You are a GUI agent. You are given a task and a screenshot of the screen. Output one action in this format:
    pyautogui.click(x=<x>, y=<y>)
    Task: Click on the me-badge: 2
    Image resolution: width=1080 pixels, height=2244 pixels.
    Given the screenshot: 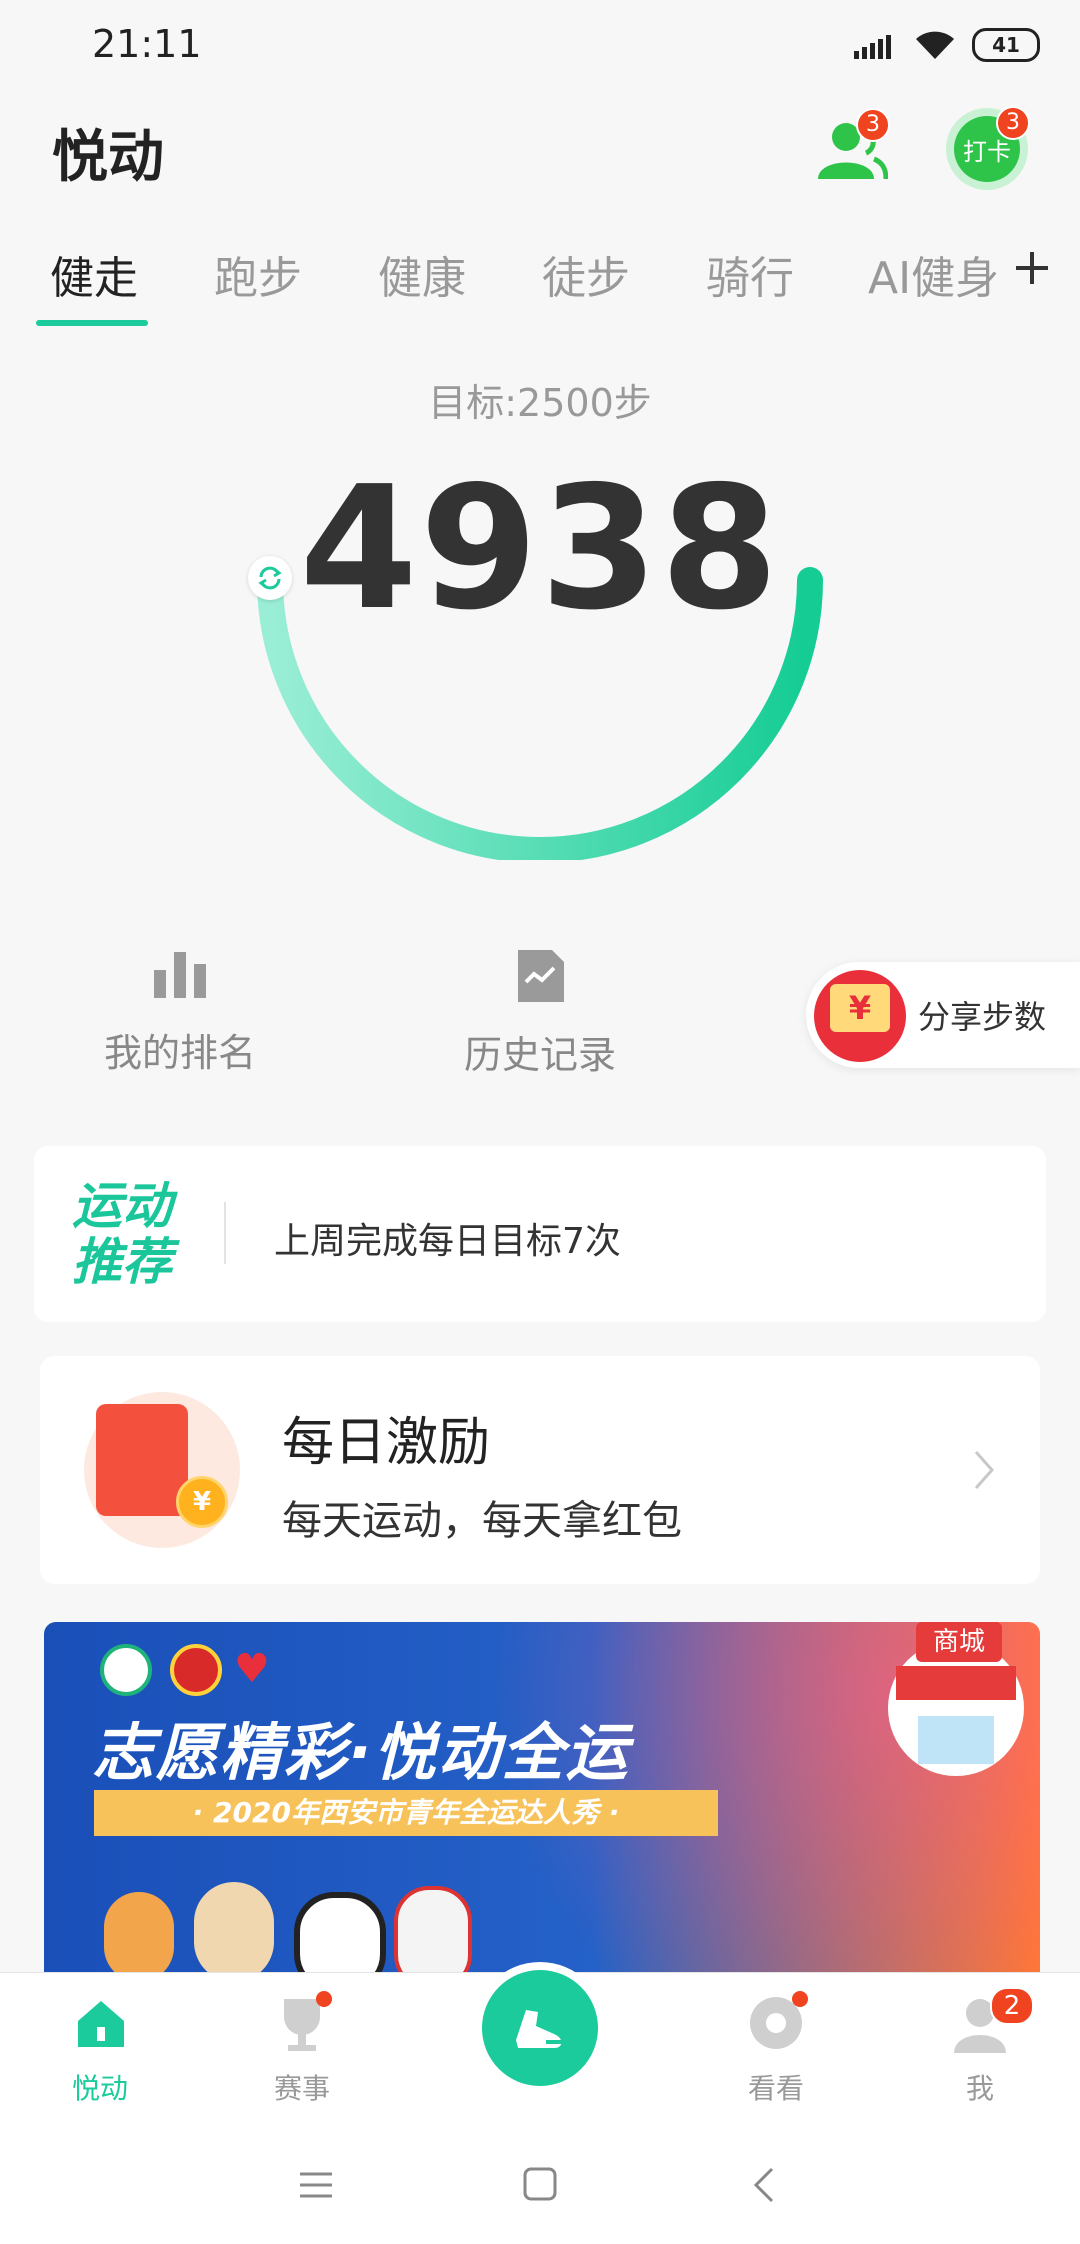 What is the action you would take?
    pyautogui.click(x=1012, y=2006)
    